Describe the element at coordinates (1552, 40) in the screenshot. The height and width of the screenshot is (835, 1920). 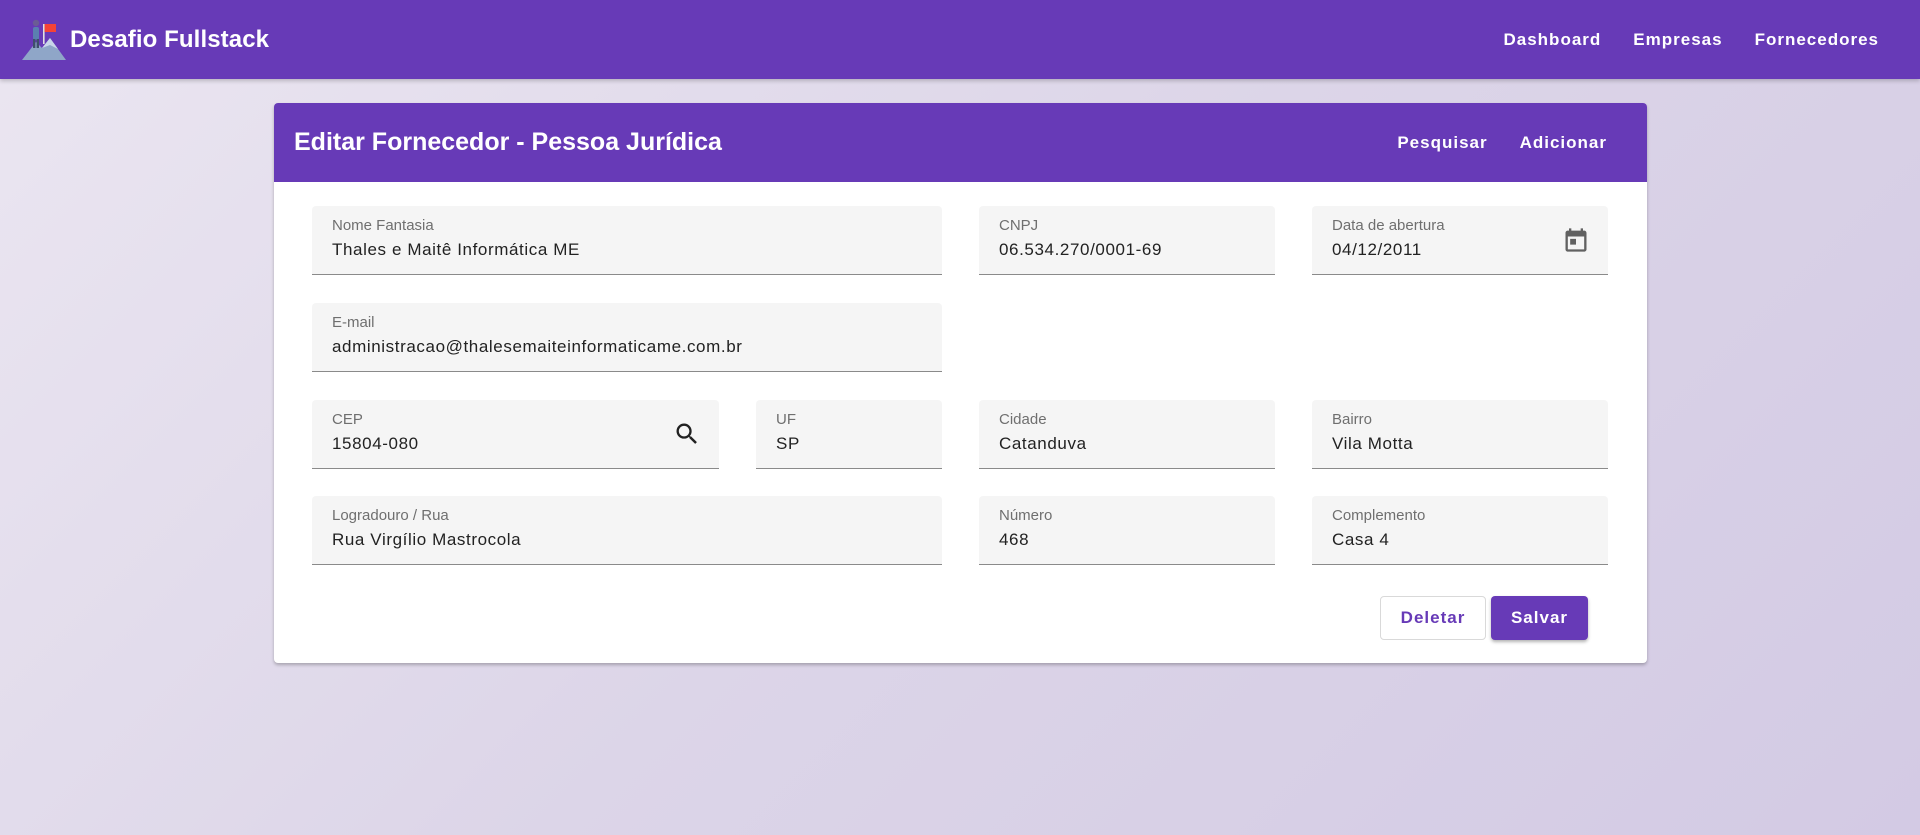
I see `nav-dashboard: Dashboard` at that location.